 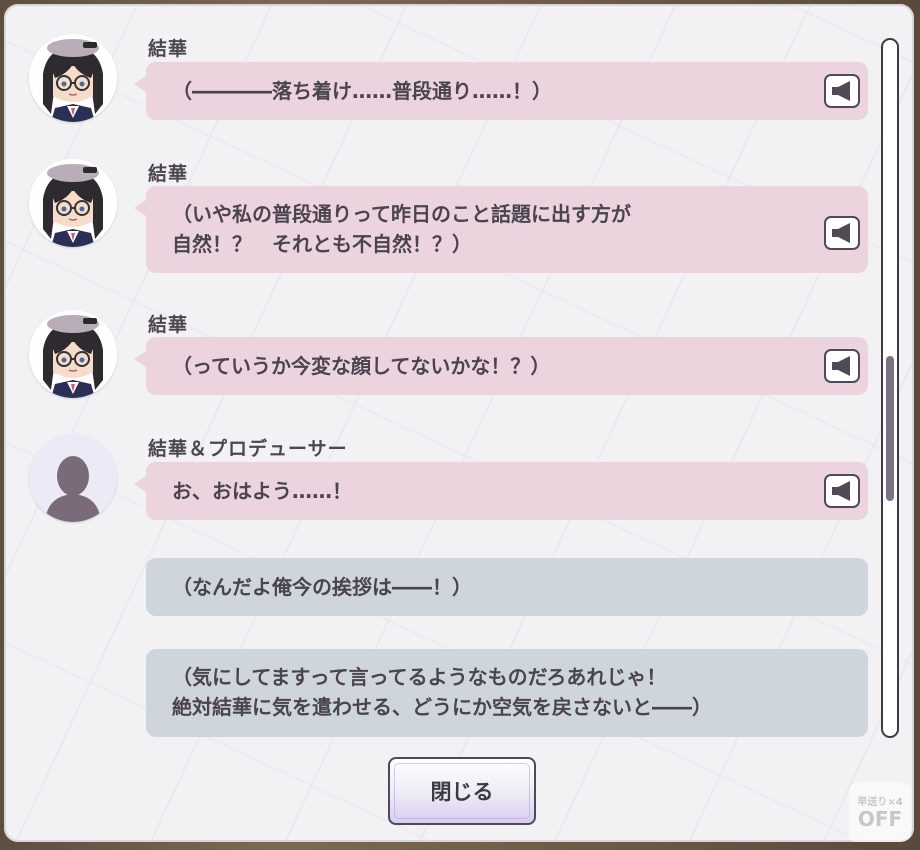 What do you see at coordinates (880, 802) in the screenshot?
I see `fast-forward-label: 早送り×4` at bounding box center [880, 802].